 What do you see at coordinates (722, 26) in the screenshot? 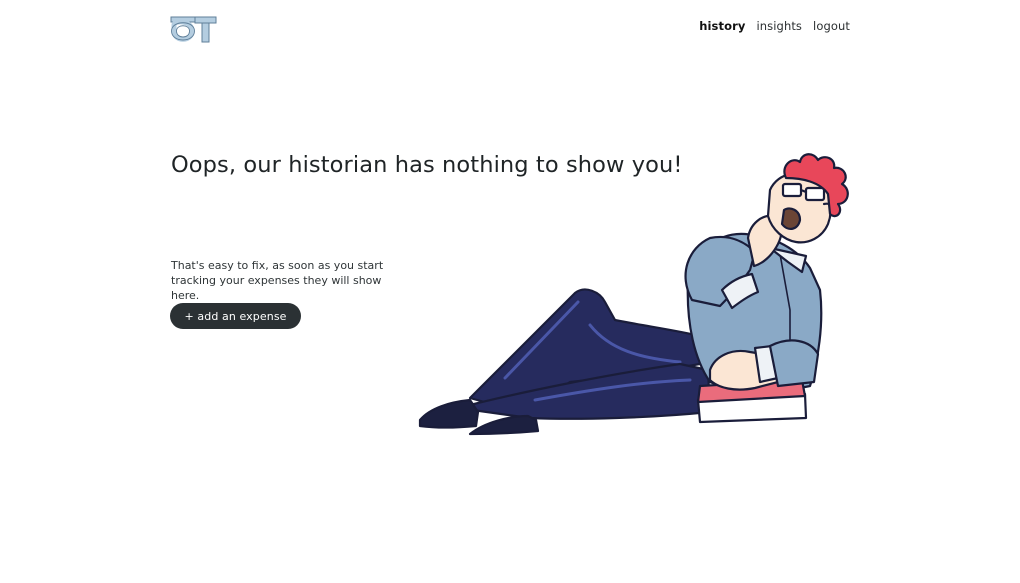
I see `nav-history-link: history` at bounding box center [722, 26].